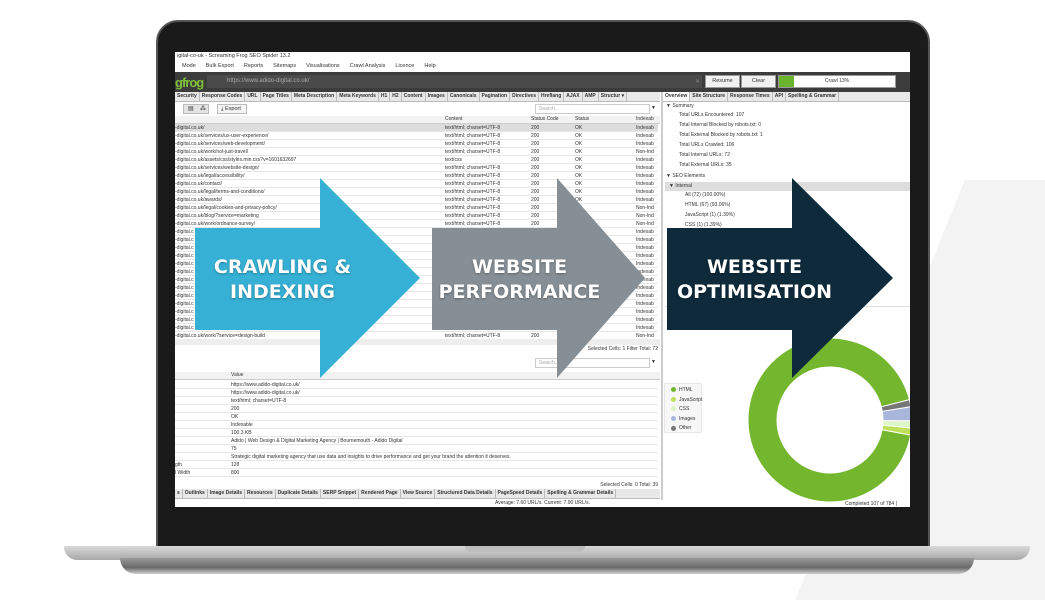 The image size is (1045, 600). What do you see at coordinates (282, 280) in the screenshot?
I see `arrow-label-crawling: CRAWLING & INDEXING` at bounding box center [282, 280].